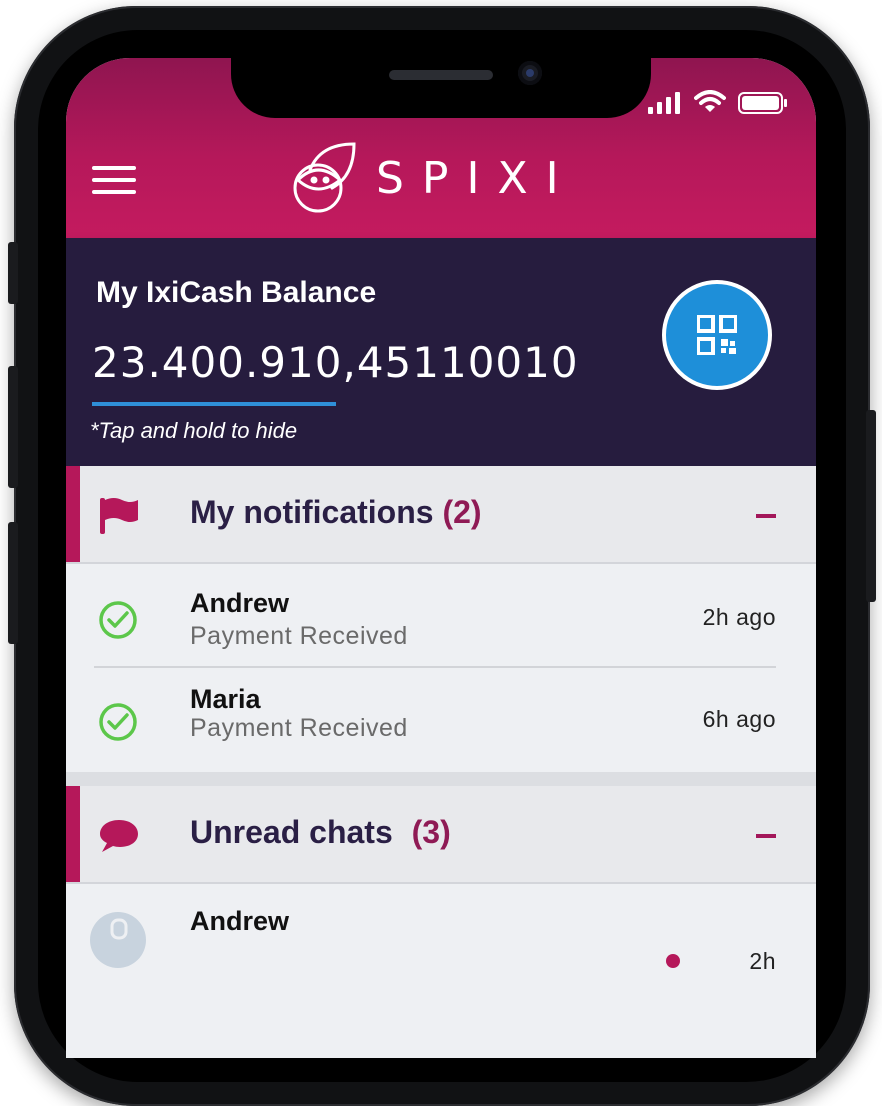  Describe the element at coordinates (441, 935) in the screenshot. I see `chat-row: Andrew 2h` at that location.